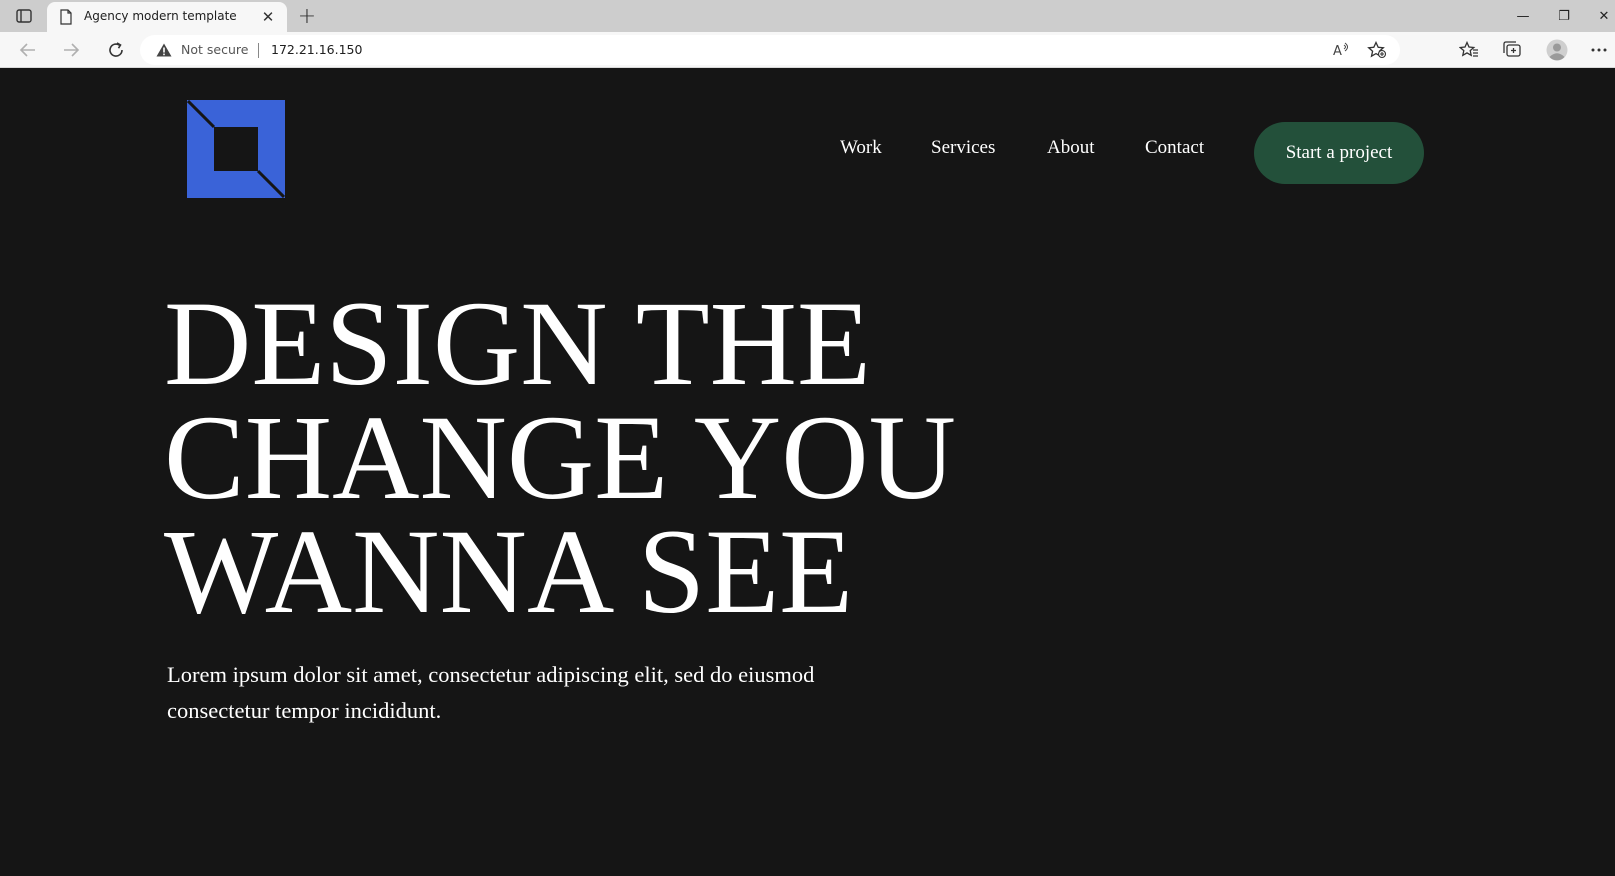 This screenshot has width=1615, height=876. What do you see at coordinates (963, 148) in the screenshot?
I see `nav-link-services: Services` at bounding box center [963, 148].